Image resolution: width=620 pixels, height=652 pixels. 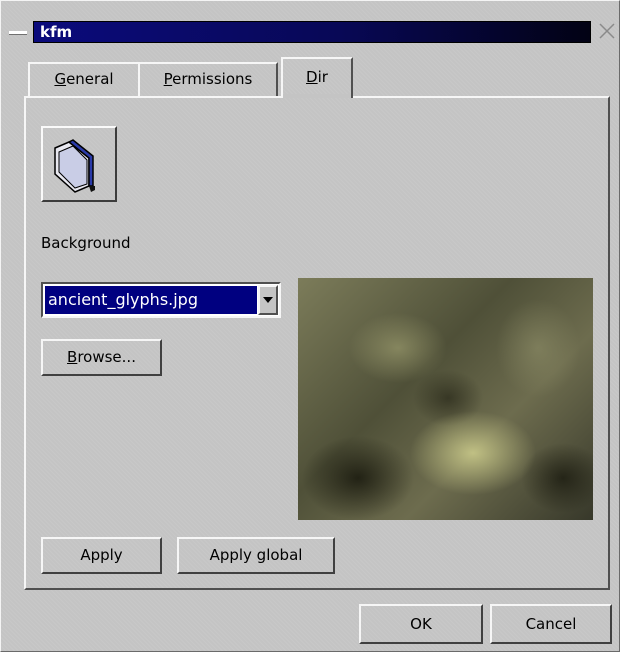 What do you see at coordinates (90, 79) in the screenshot?
I see `tab-general-label: eneral` at bounding box center [90, 79].